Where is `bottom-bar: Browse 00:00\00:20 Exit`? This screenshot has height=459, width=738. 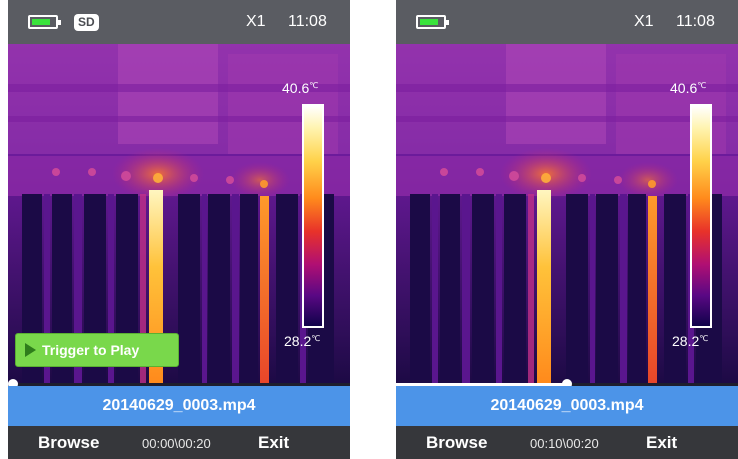 bottom-bar: Browse 00:00\00:20 Exit is located at coordinates (179, 442).